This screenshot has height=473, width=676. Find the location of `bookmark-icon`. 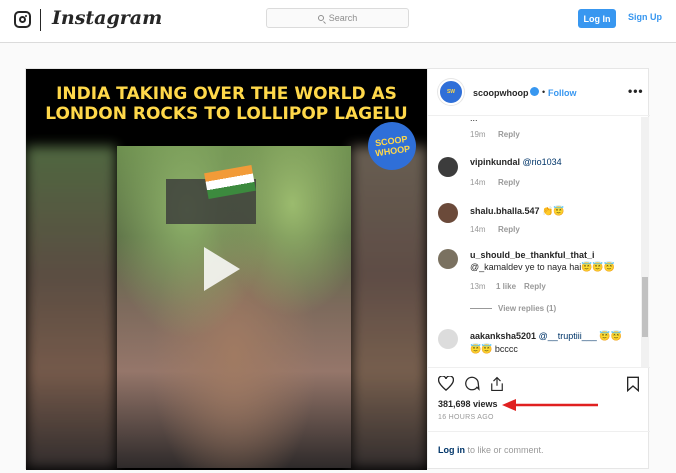

bookmark-icon is located at coordinates (633, 384).